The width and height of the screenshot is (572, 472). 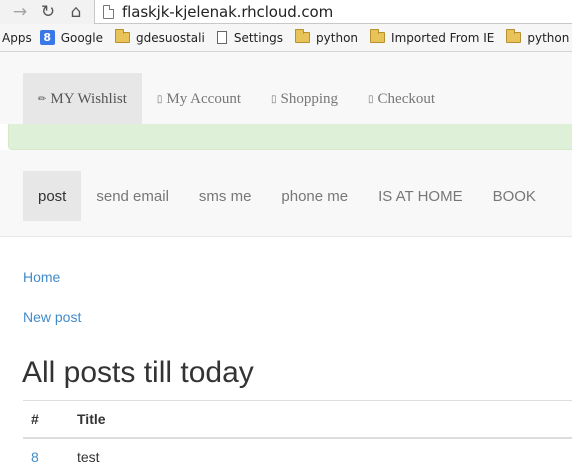 I want to click on nav-item-my-account: ▯ My Account, so click(x=199, y=99).